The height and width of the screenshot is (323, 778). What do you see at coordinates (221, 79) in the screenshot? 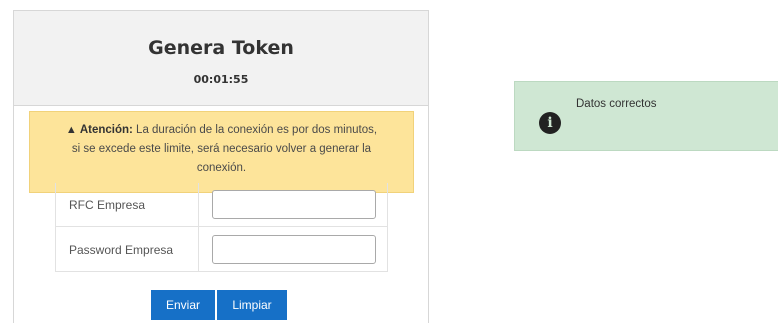
I see `countdown-timer: 00:01:55` at bounding box center [221, 79].